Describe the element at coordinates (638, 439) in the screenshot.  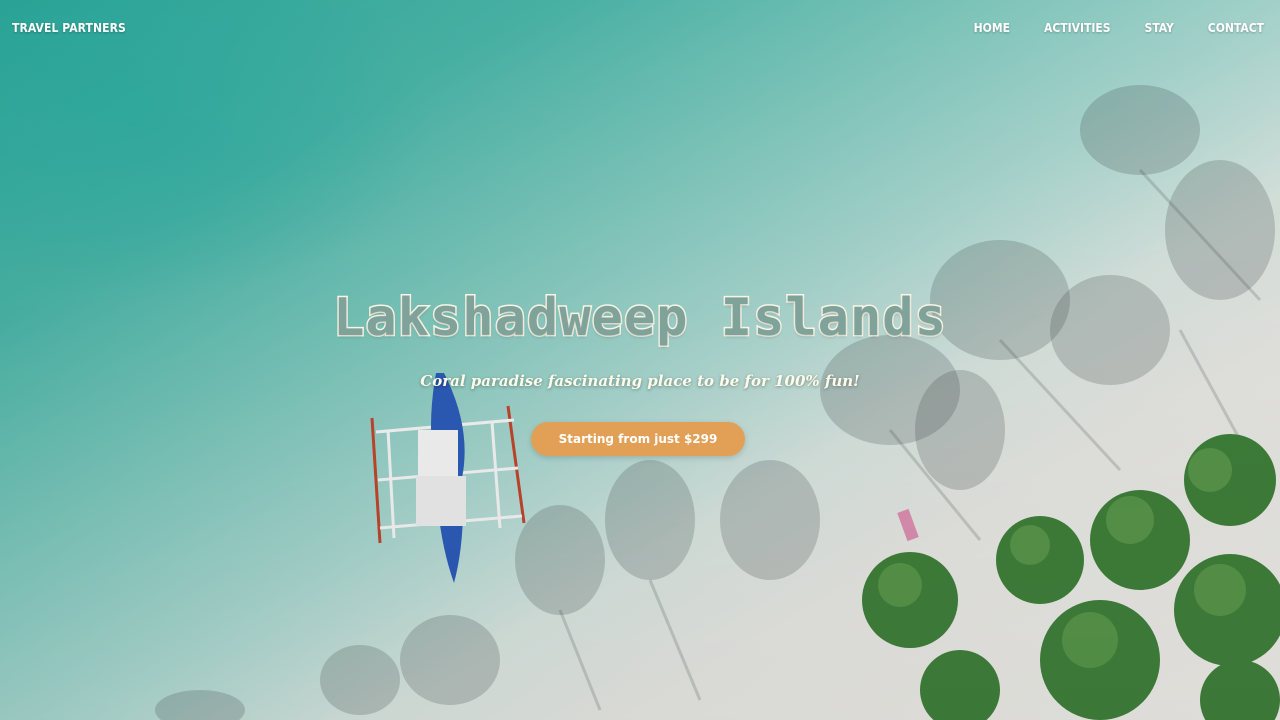
I see `starting-price-button: Starting from just $299` at that location.